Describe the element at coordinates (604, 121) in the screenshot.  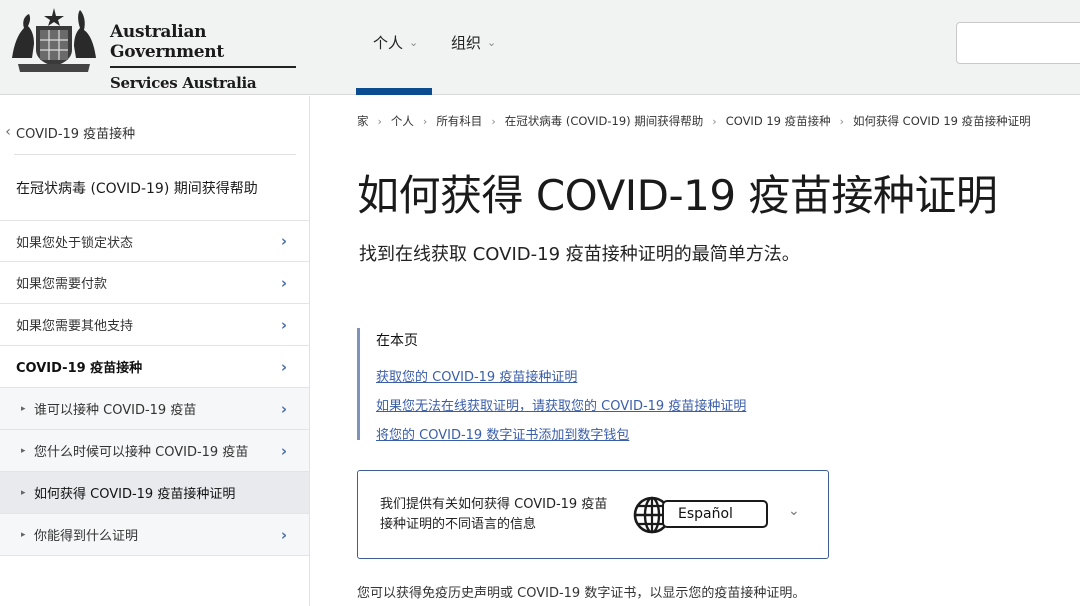
I see `breadcrumb-covid-help: 在冠状病毒 (COVID-19) 期间获得帮助` at that location.